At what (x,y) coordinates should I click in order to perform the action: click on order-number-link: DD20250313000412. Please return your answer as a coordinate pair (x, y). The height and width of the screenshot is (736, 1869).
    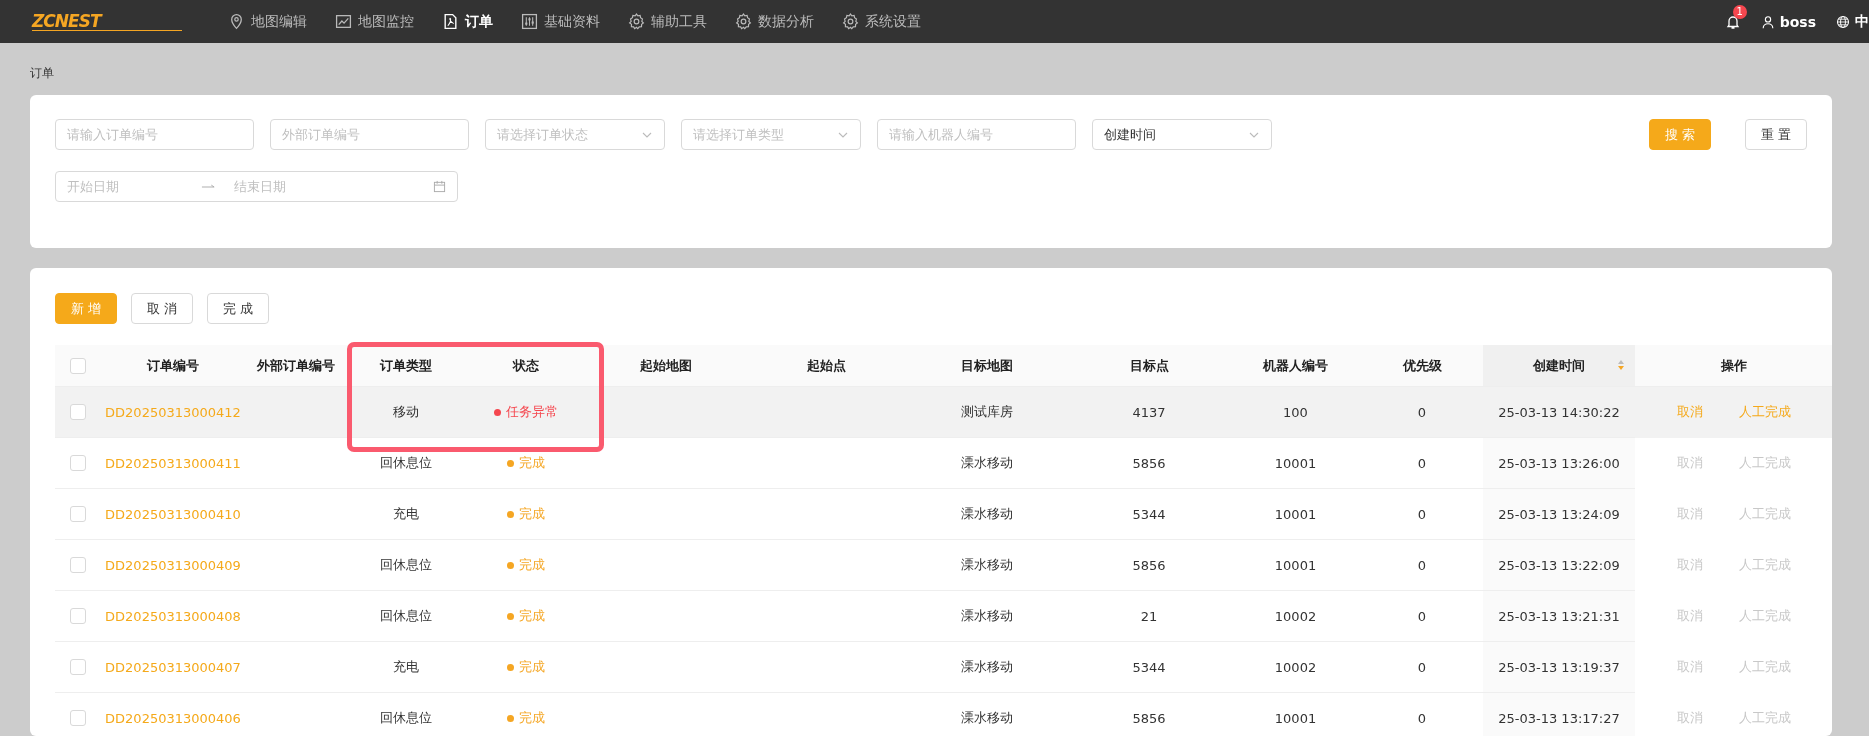
    Looking at the image, I should click on (173, 412).